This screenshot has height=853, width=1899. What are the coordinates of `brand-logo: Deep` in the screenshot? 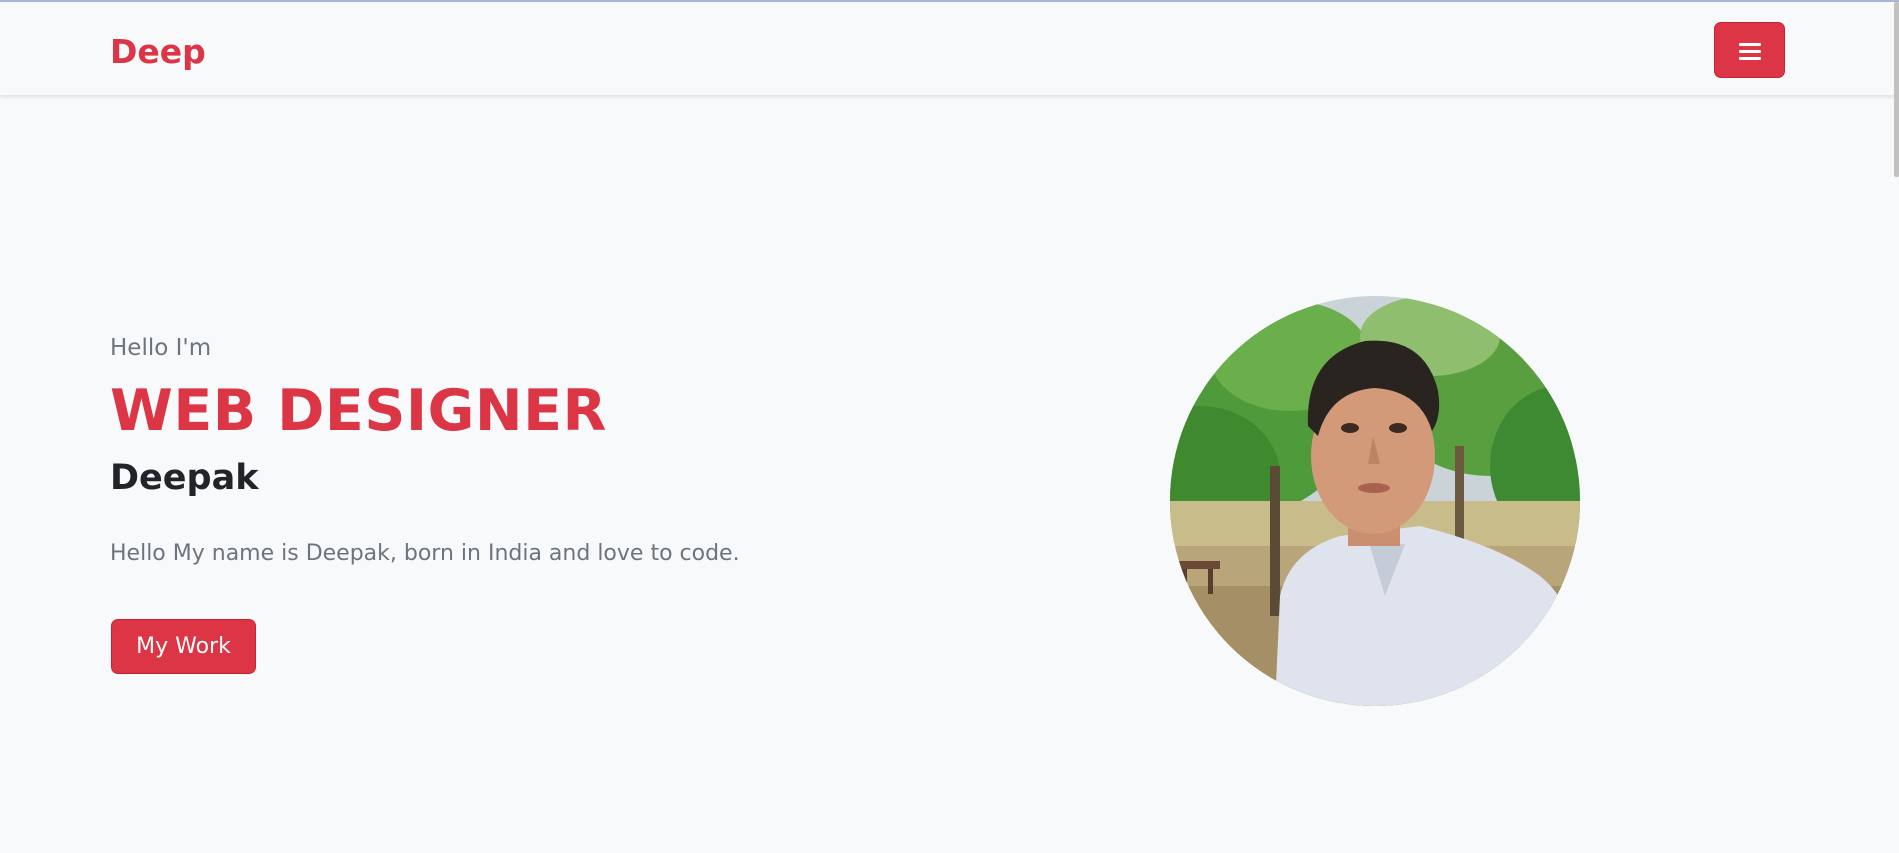 It's located at (158, 52).